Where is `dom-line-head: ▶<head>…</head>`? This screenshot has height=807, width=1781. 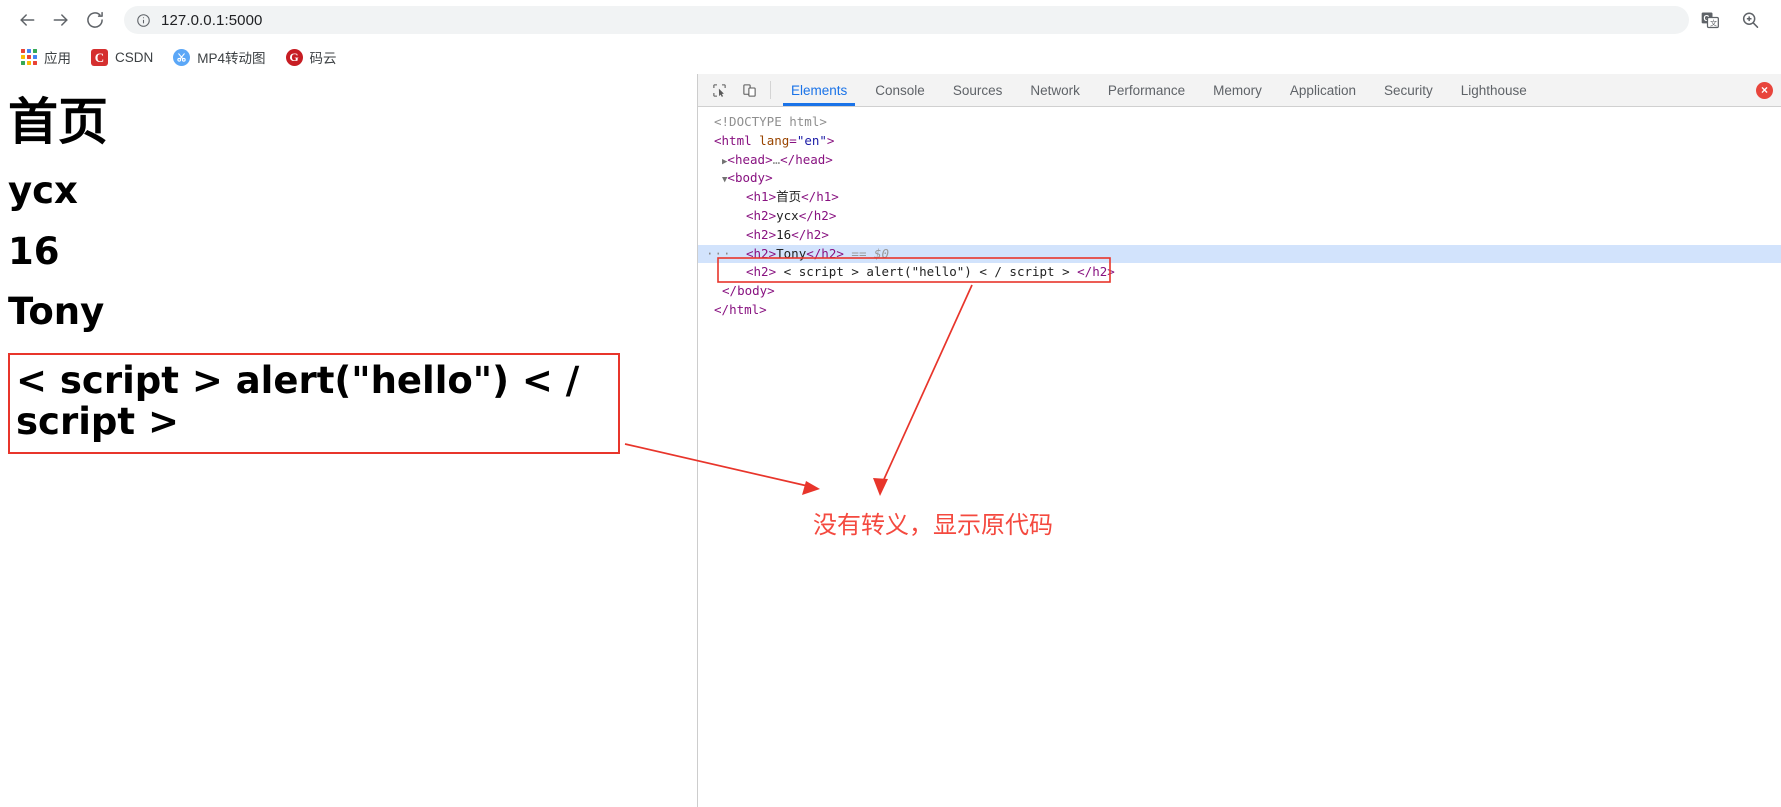 dom-line-head: ▶<head>…</head> is located at coordinates (1239, 160).